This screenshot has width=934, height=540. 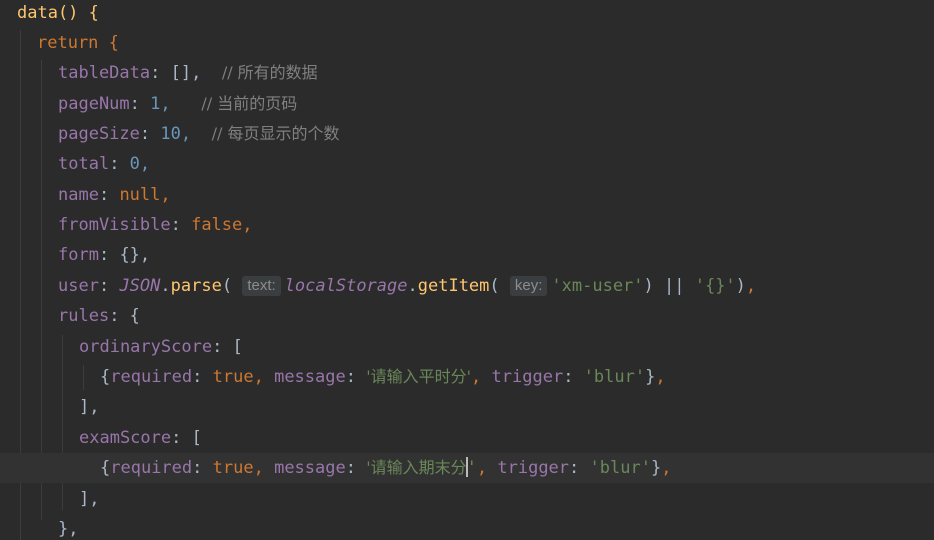 I want to click on code-line: ordinaryScore: [, so click(x=467, y=347).